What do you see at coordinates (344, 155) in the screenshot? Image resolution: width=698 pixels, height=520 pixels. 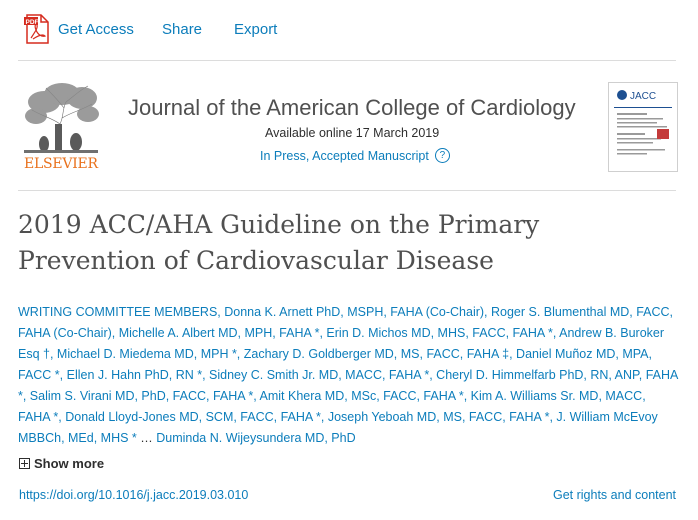 I see `article-status-label: In Press, Accepted Manuscript` at bounding box center [344, 155].